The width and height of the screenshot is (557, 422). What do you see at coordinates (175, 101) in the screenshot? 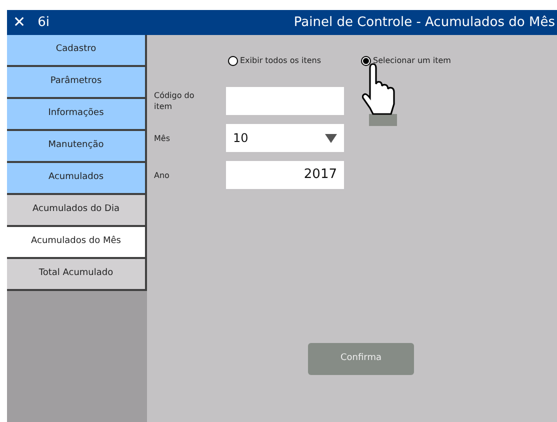
I see `field-label: Código do item` at bounding box center [175, 101].